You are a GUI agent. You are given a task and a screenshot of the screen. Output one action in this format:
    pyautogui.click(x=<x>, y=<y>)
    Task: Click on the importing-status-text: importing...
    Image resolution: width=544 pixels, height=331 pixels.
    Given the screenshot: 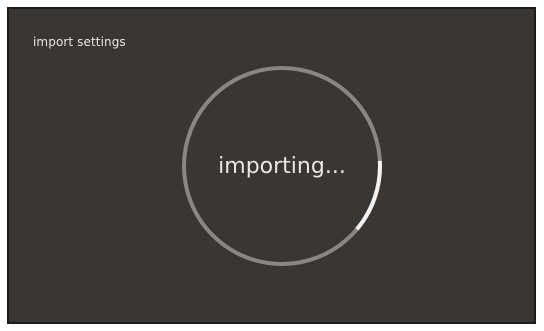 What is the action you would take?
    pyautogui.click(x=282, y=166)
    